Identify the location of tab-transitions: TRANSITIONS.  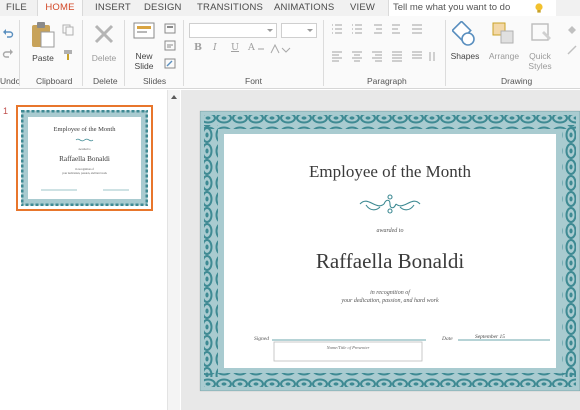
(230, 8).